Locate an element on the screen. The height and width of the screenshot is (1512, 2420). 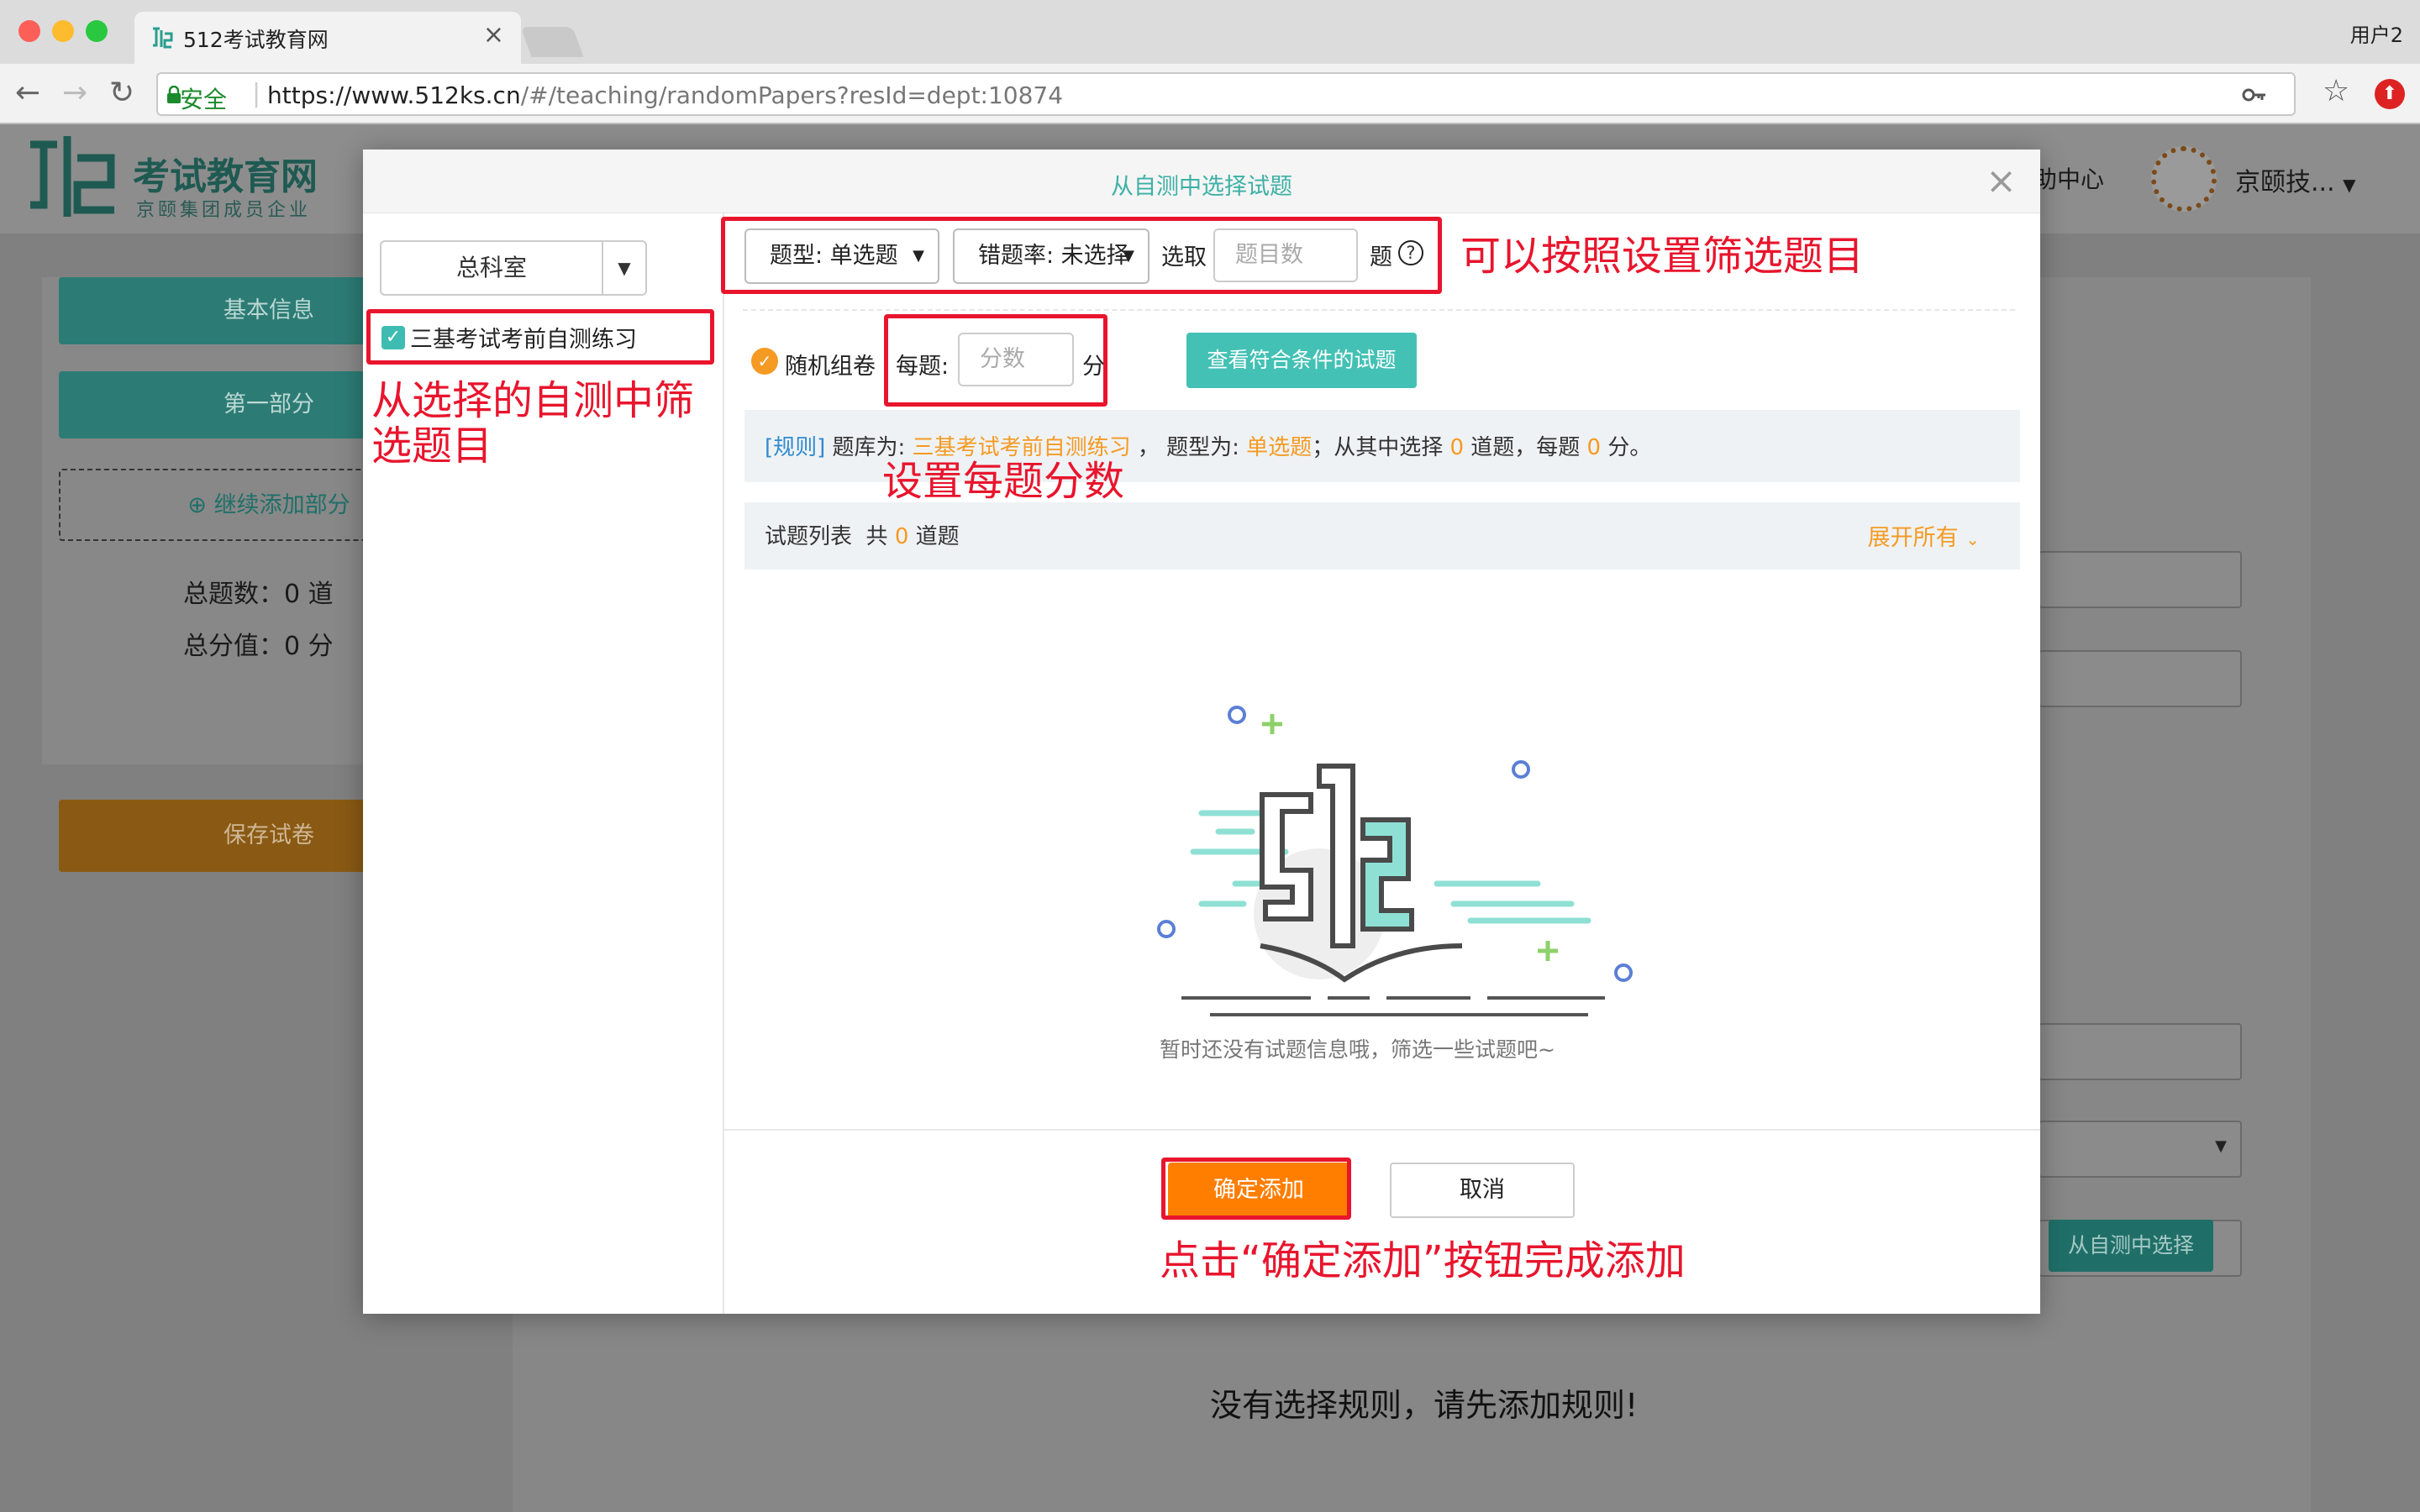
user-name-menu: 京颐技... ▼ is located at coordinates (2295, 179).